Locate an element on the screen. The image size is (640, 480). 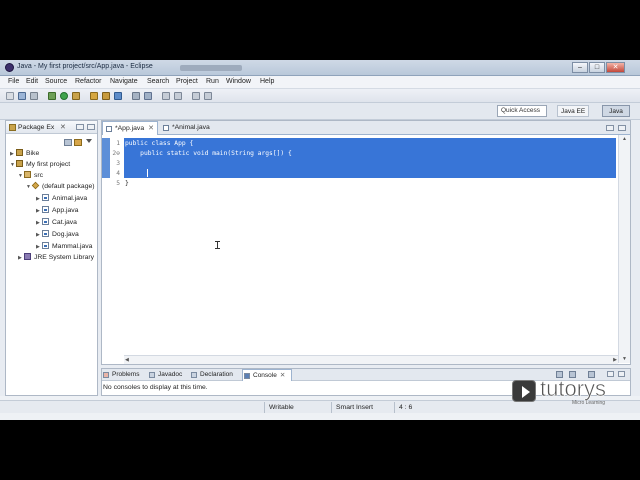
minimize-button: – is located at coordinates (580, 67).